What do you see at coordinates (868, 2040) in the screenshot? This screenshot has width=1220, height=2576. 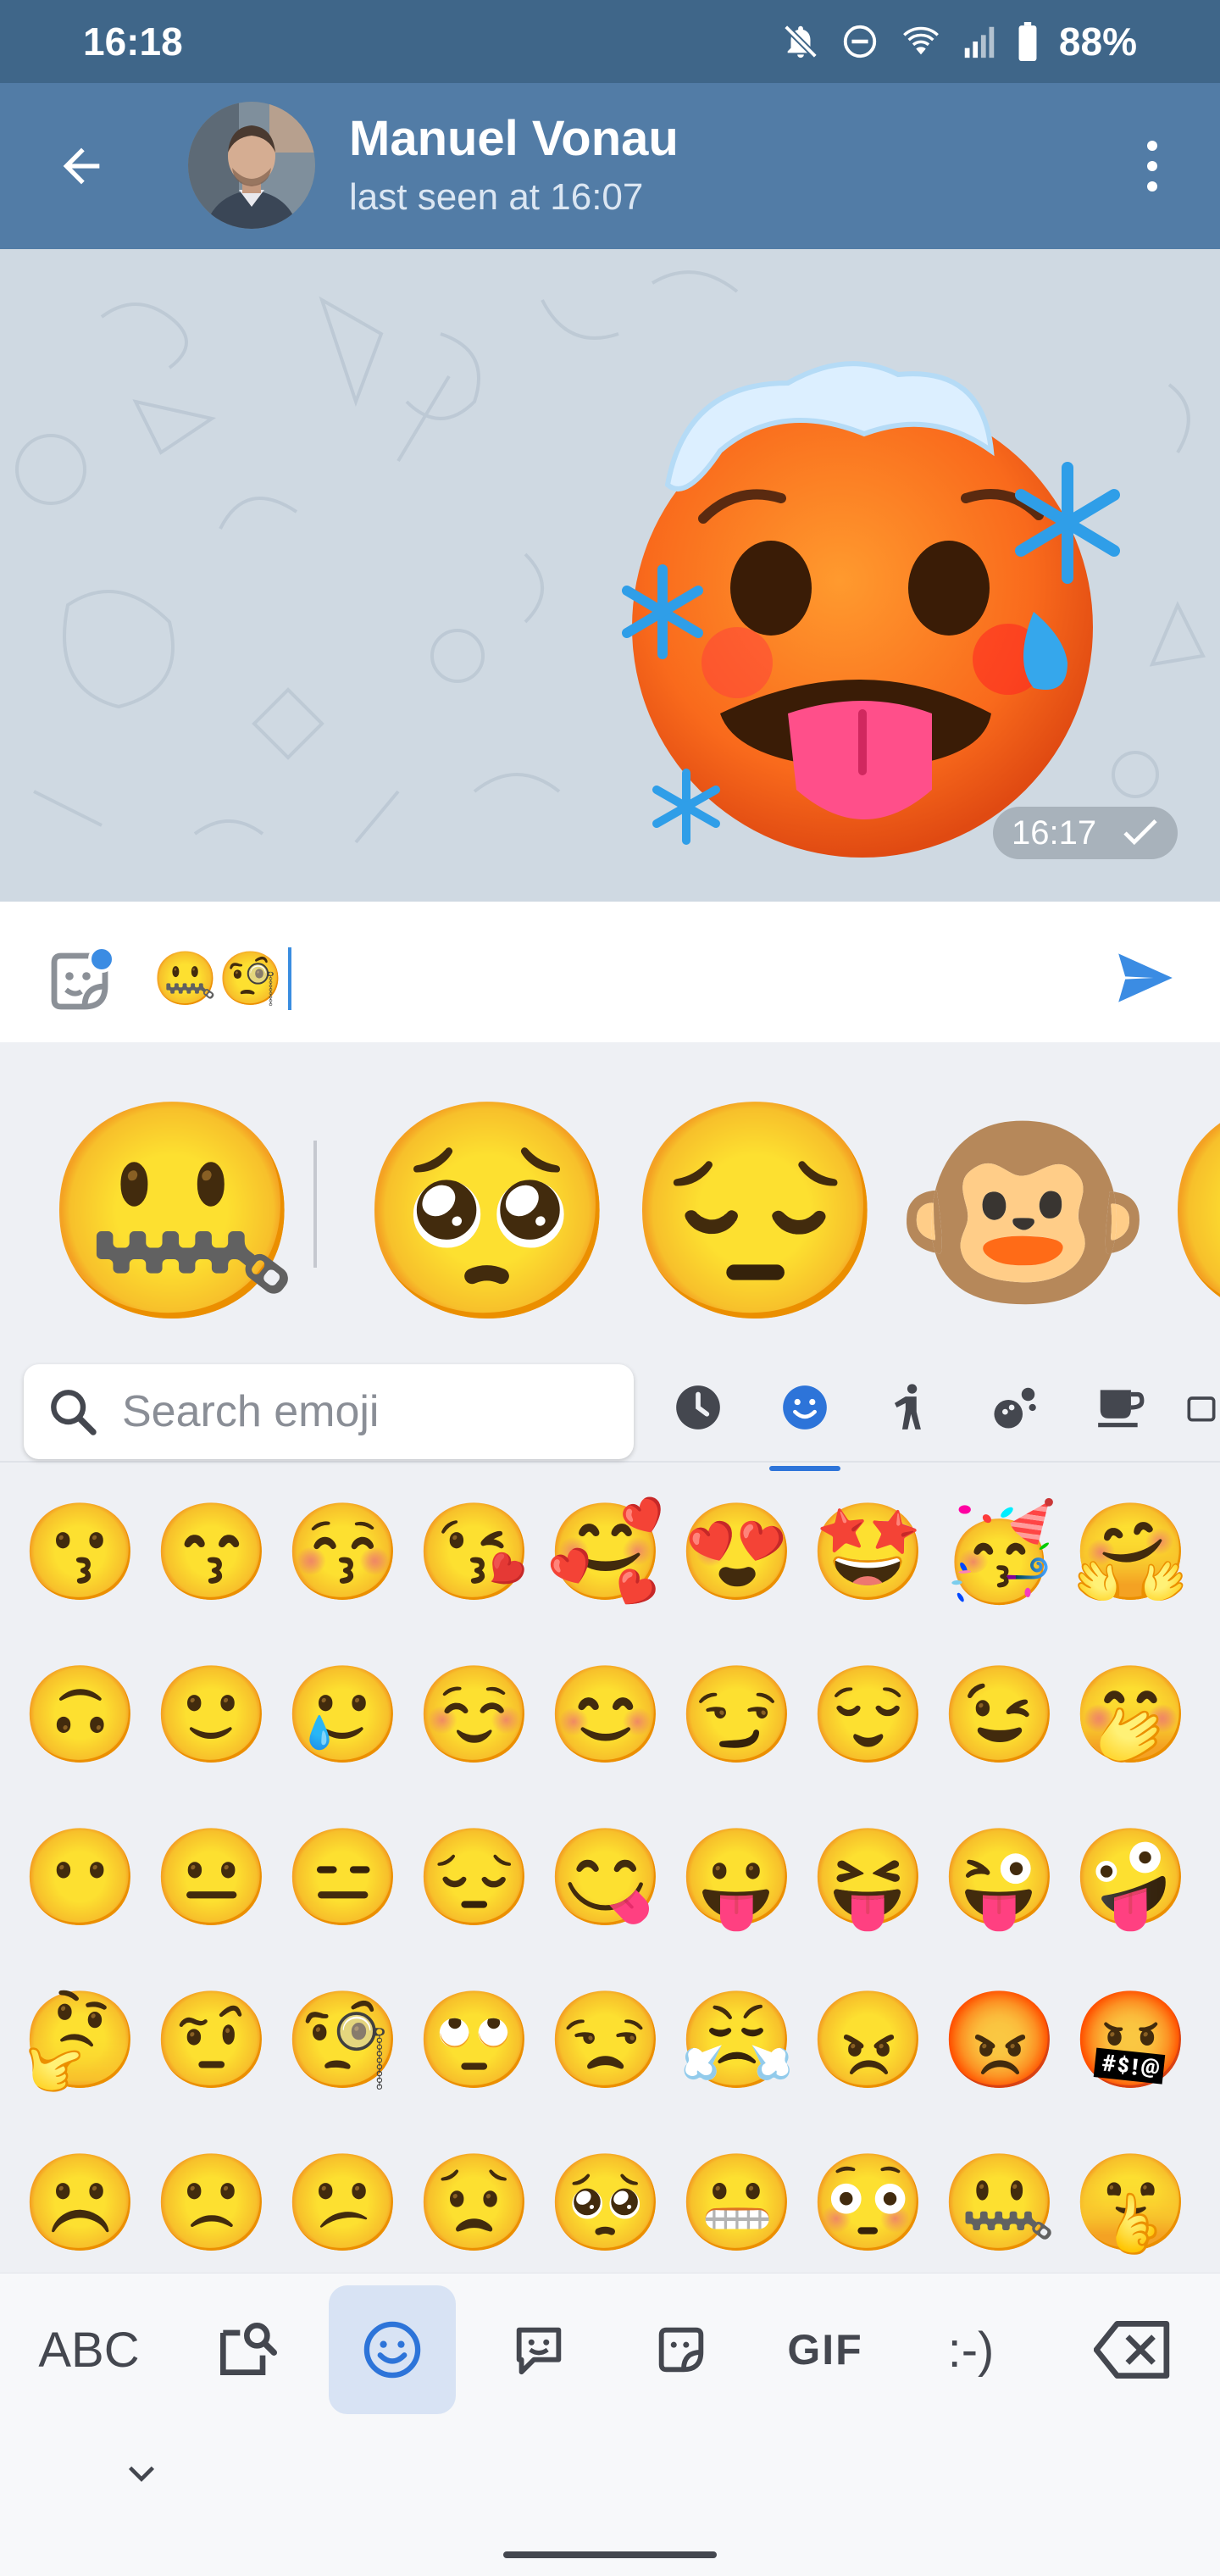 I see `emoji-key: 😠` at bounding box center [868, 2040].